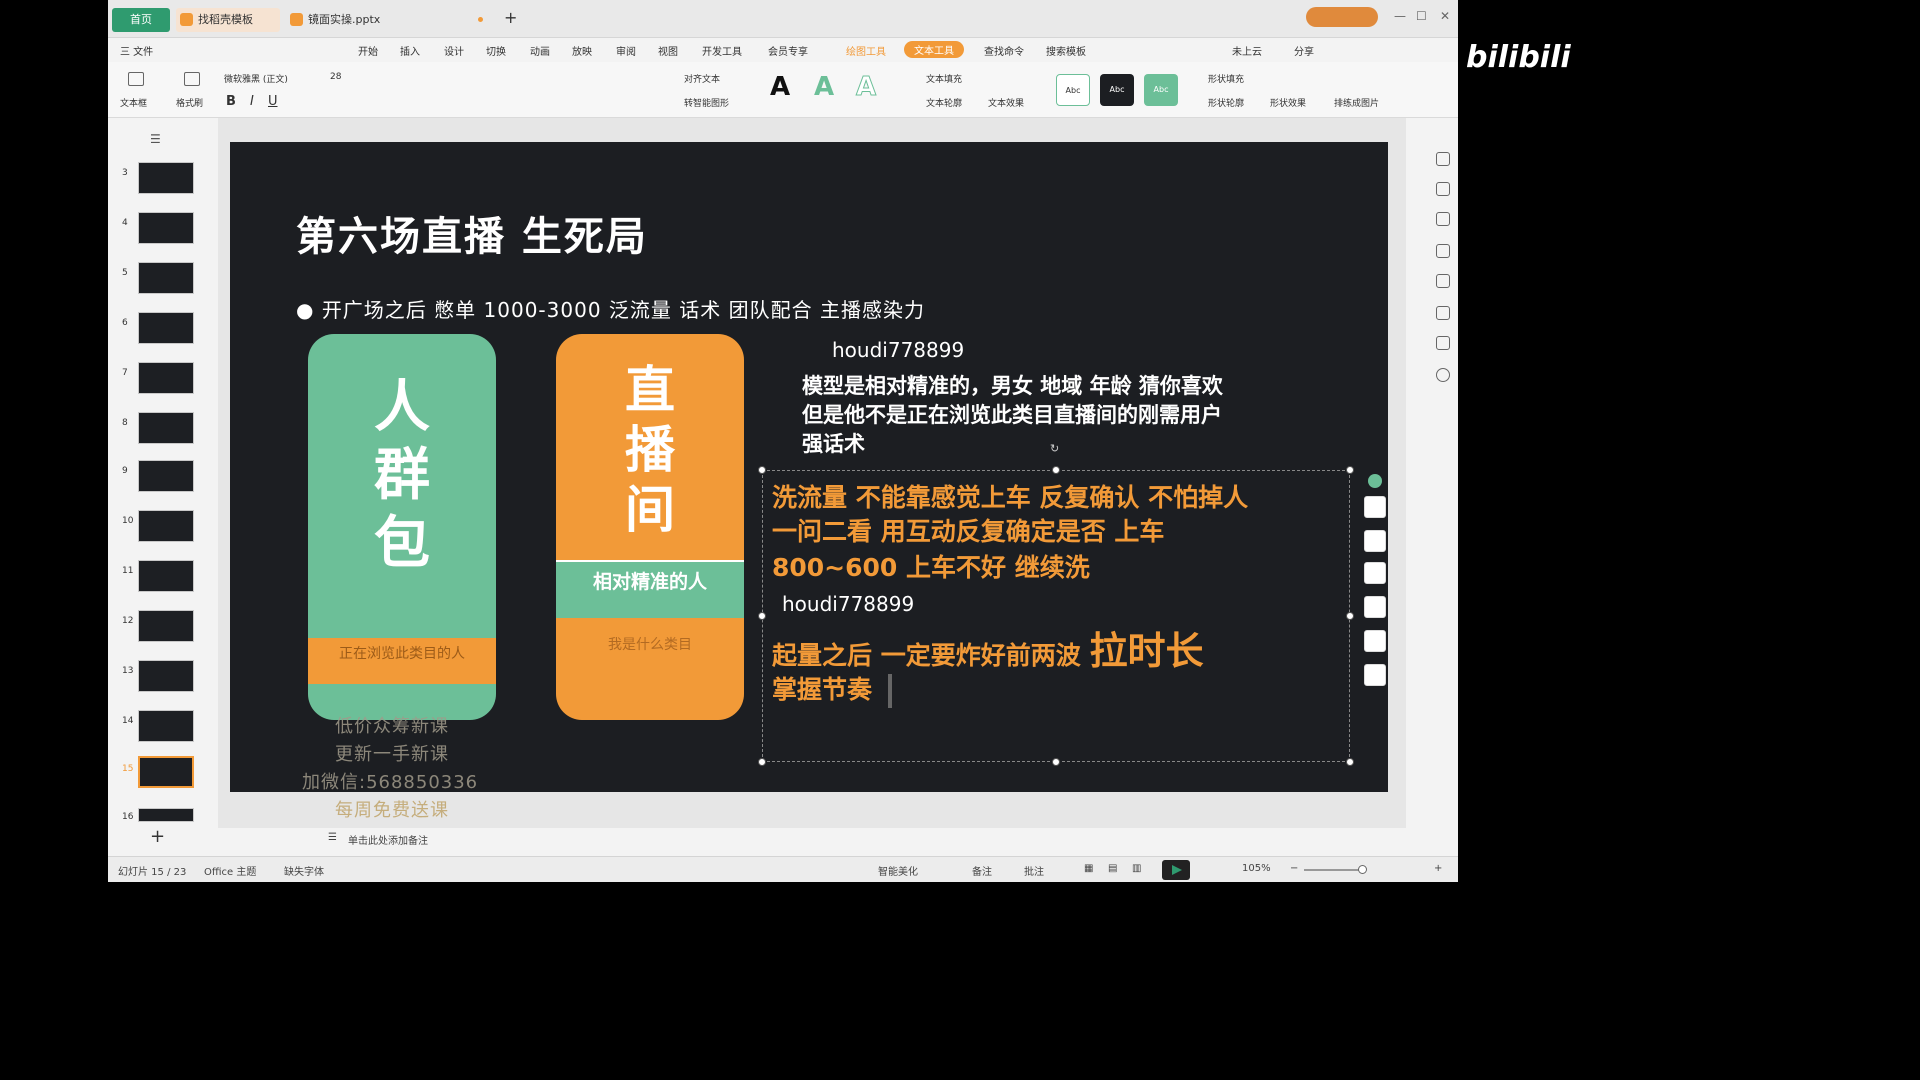 The height and width of the screenshot is (1080, 1920). What do you see at coordinates (1004, 50) in the screenshot?
I see `find-command: 查找命令` at bounding box center [1004, 50].